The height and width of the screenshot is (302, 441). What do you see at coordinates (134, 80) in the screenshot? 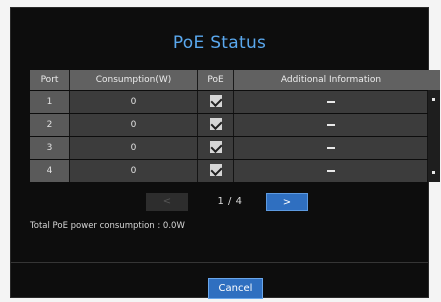
I see `column-header-consumption: Consumption(W)` at bounding box center [134, 80].